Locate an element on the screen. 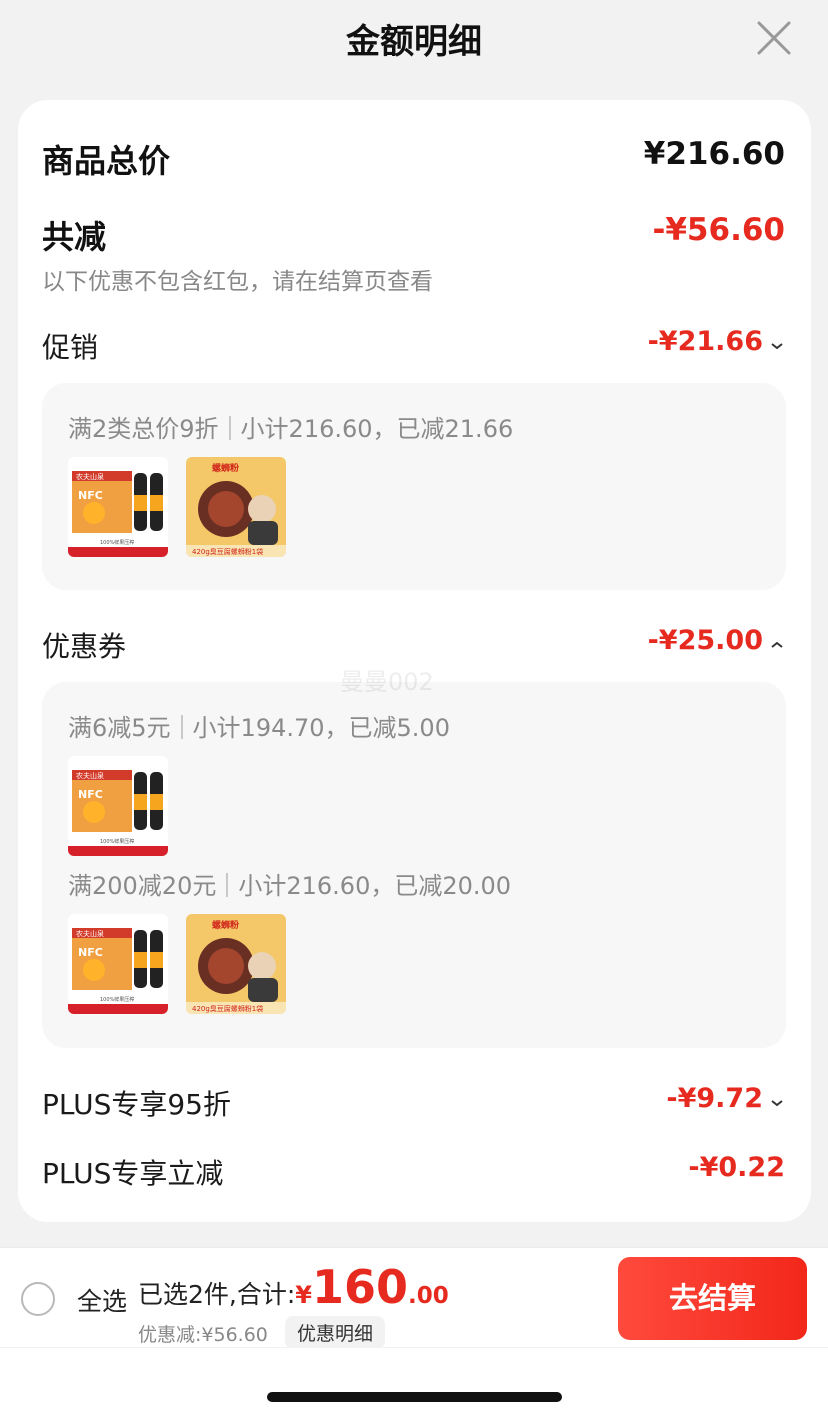 The width and height of the screenshot is (828, 1420). rule-name: 满6减5元 is located at coordinates (119, 728).